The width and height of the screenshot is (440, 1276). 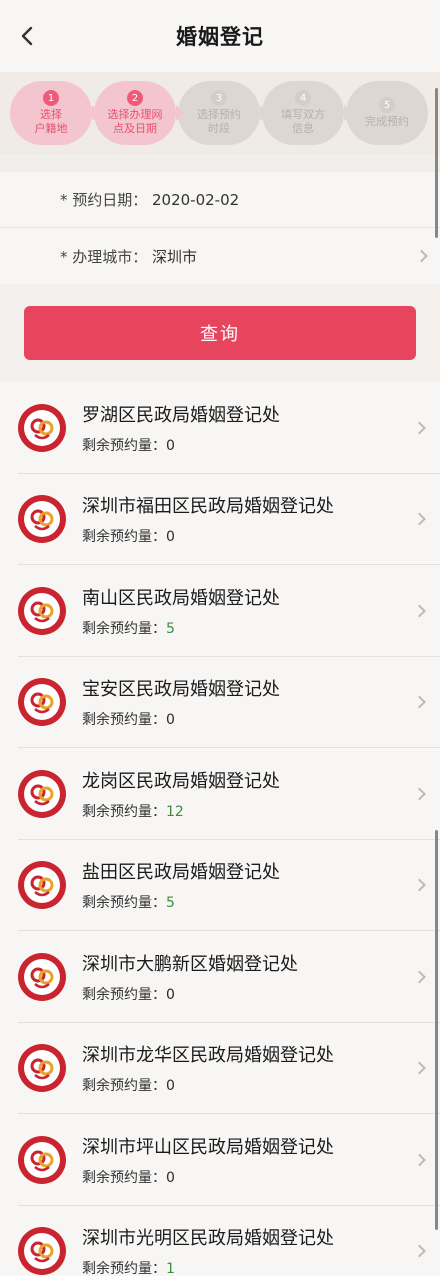 What do you see at coordinates (51, 121) in the screenshot?
I see `step-label: 选择 户籍地` at bounding box center [51, 121].